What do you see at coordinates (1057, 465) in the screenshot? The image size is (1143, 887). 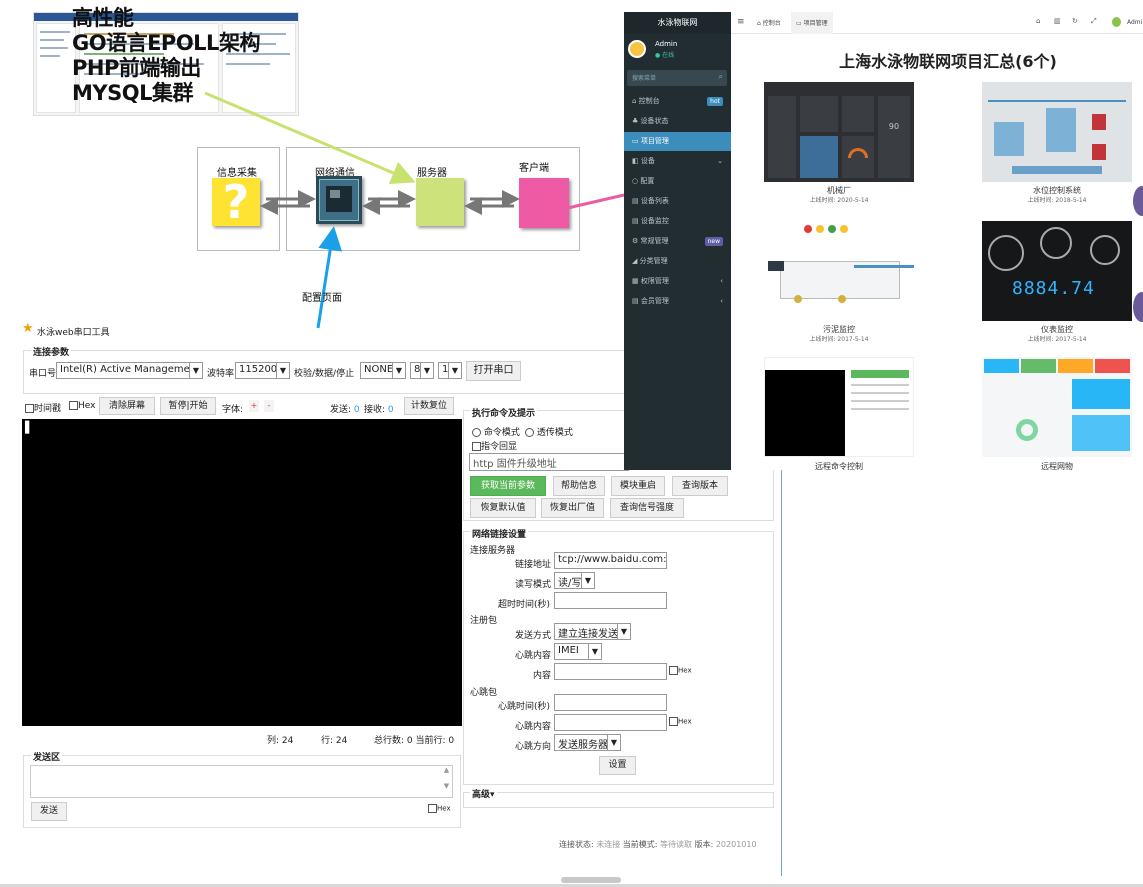 I see `project-name-6: 远程网物` at bounding box center [1057, 465].